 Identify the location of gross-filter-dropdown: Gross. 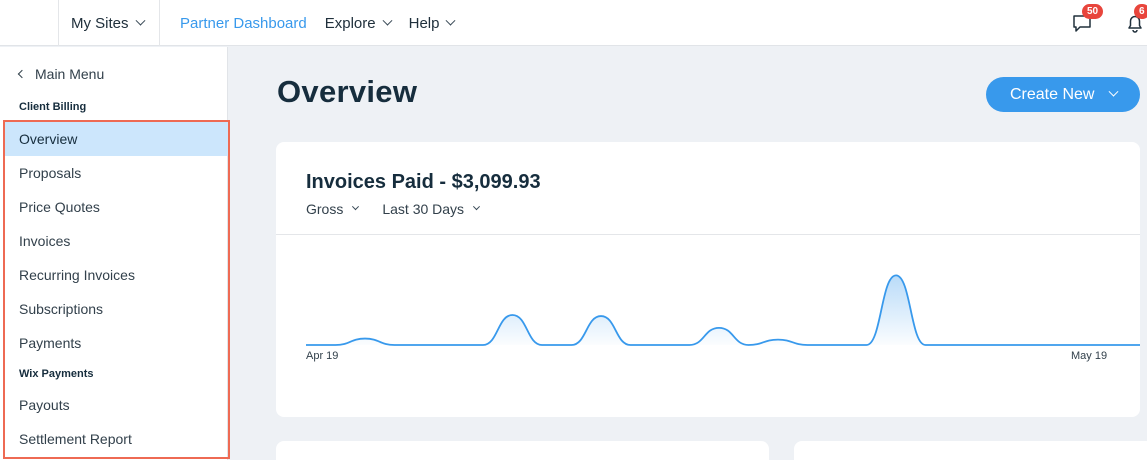
(333, 209).